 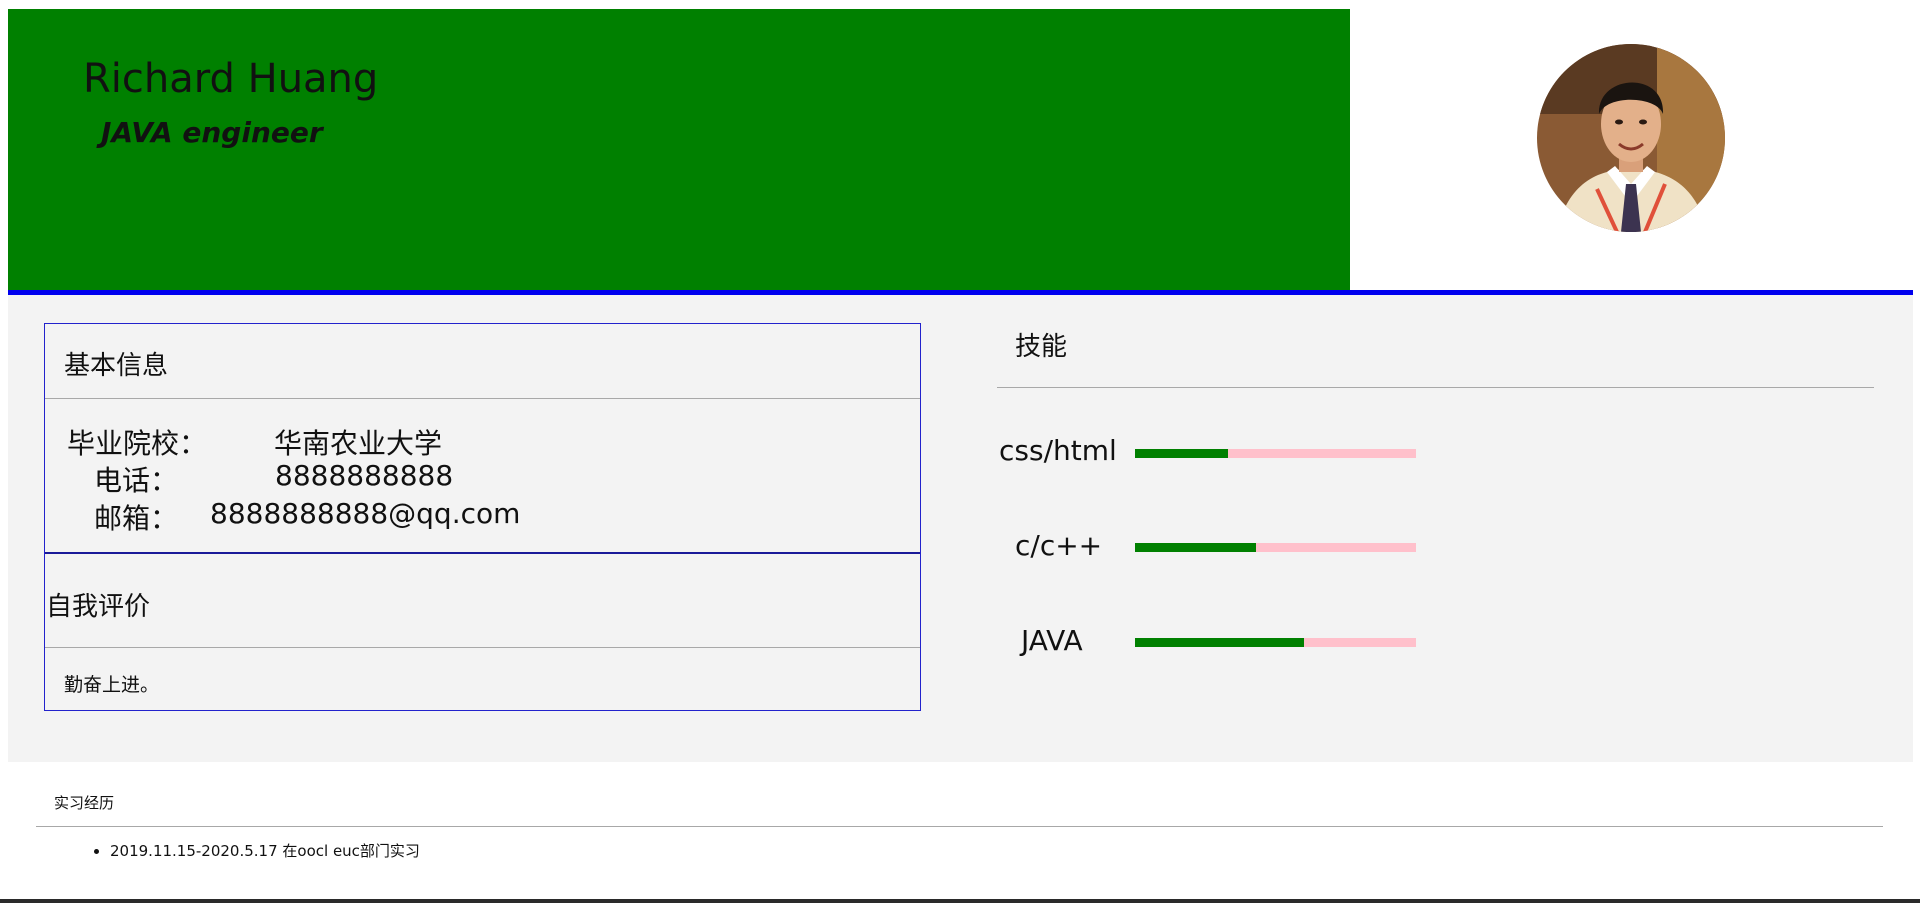 I want to click on skill-name-css-html: css/html, so click(x=1058, y=450).